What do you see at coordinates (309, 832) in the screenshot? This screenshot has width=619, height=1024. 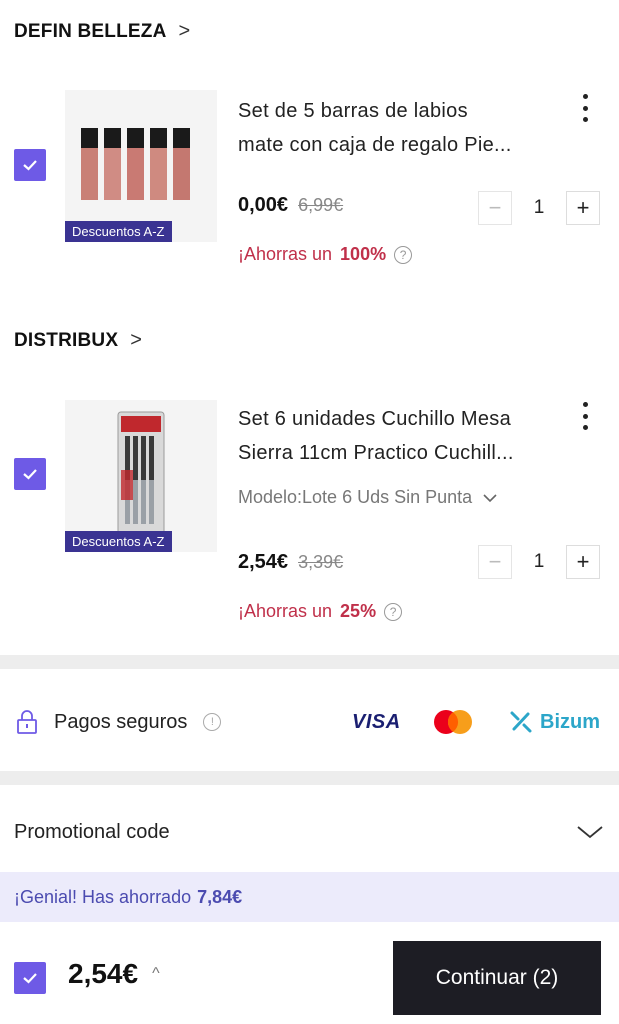 I see `promo-code-row: Promotional code` at bounding box center [309, 832].